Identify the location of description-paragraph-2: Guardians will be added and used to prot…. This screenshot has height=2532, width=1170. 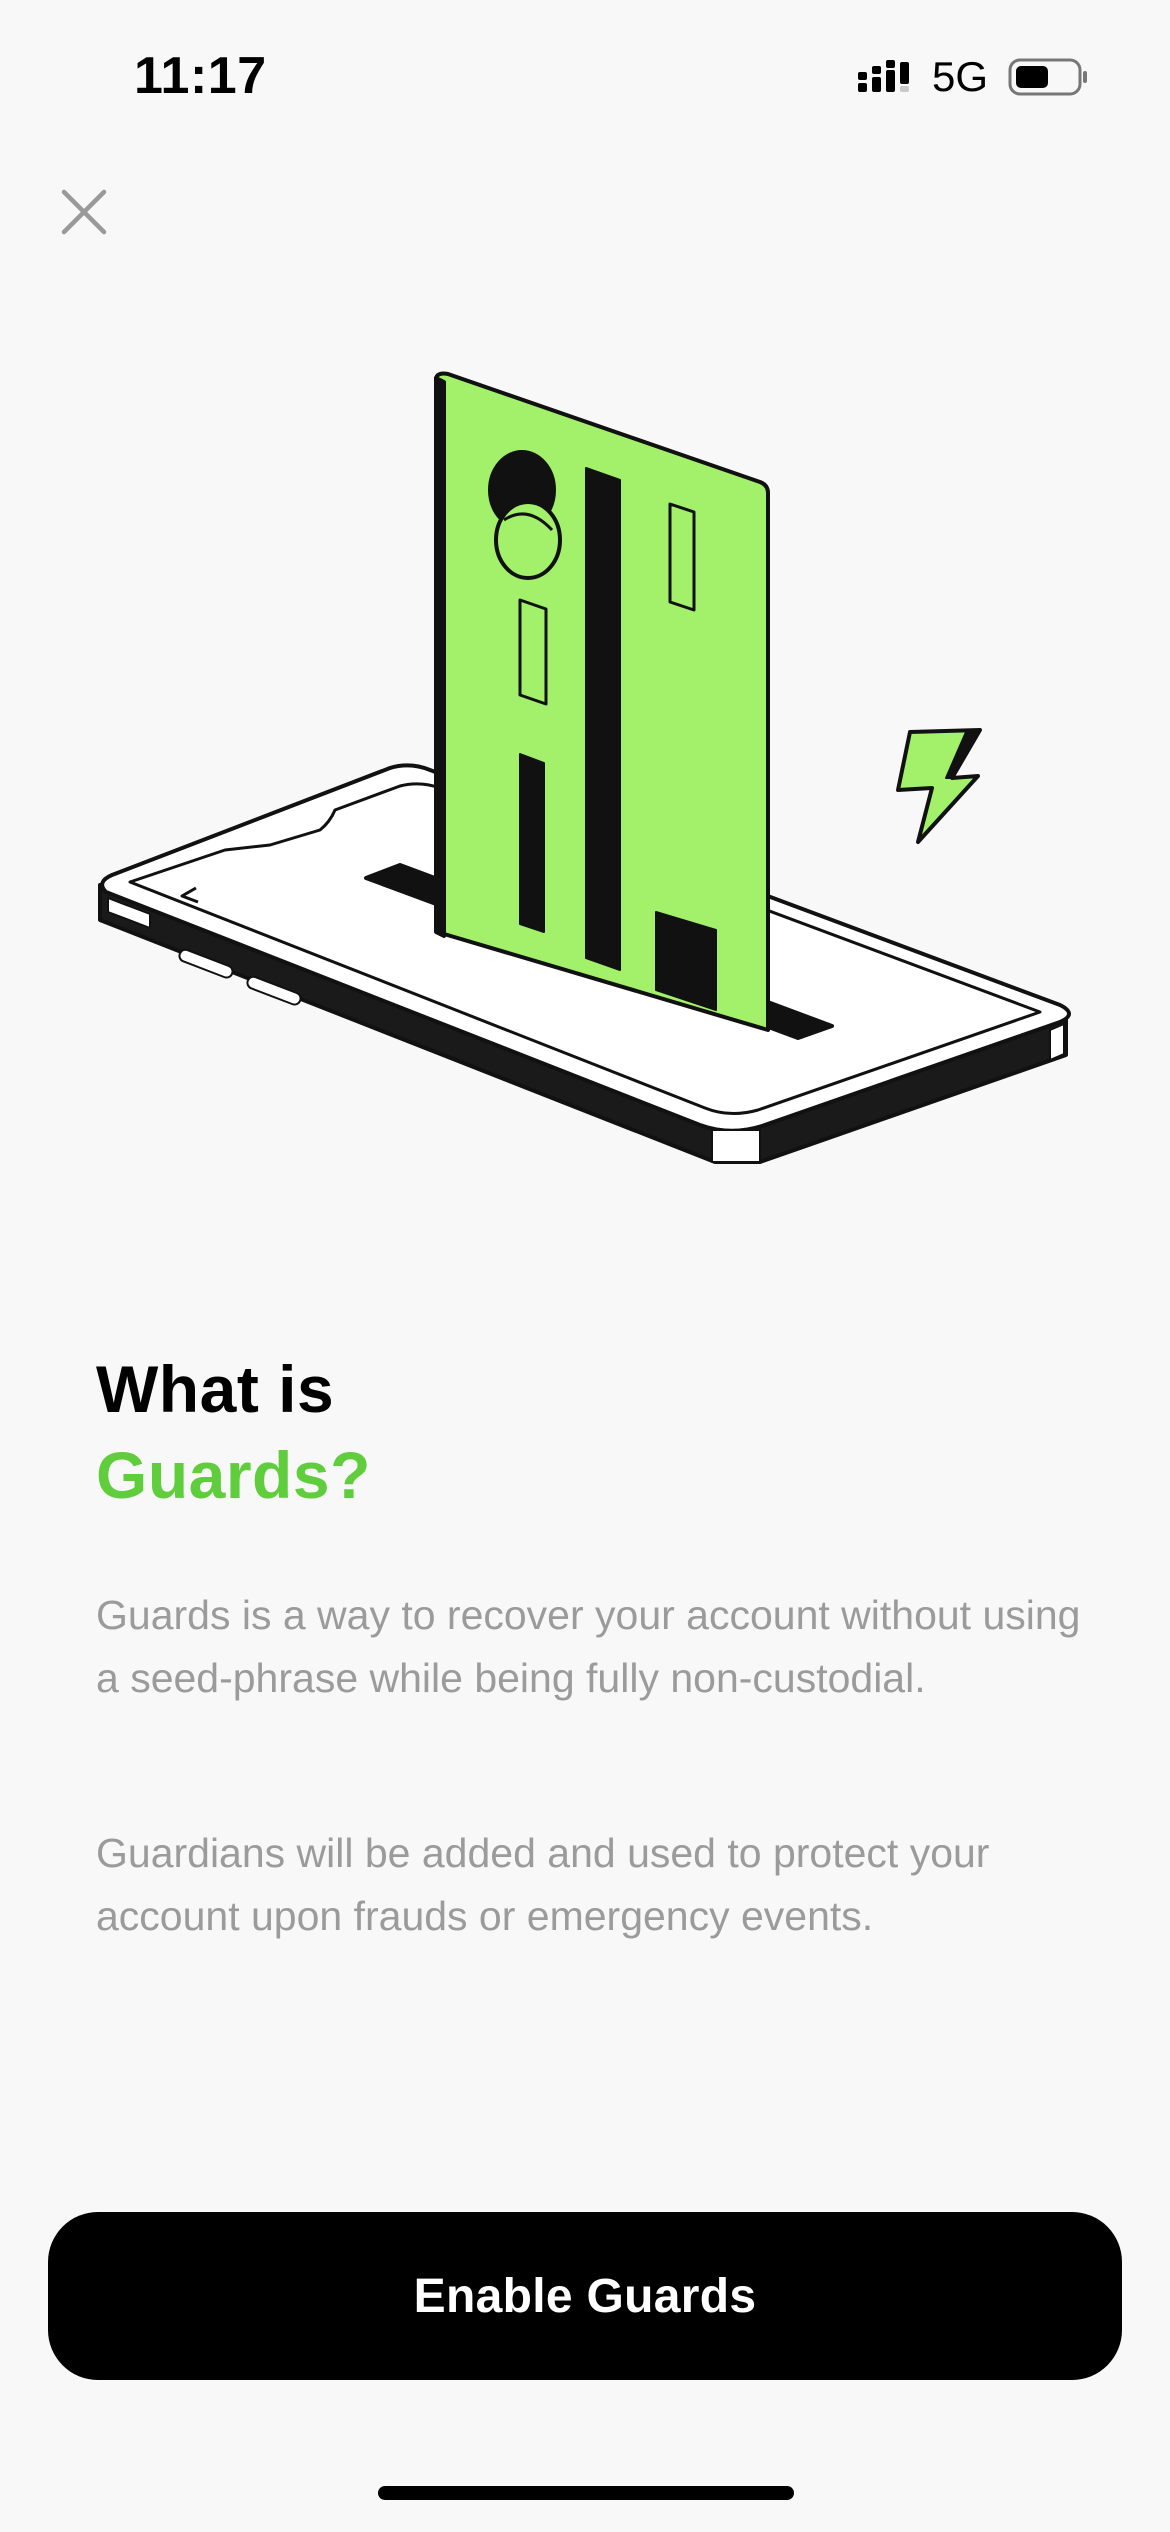
(543, 1884).